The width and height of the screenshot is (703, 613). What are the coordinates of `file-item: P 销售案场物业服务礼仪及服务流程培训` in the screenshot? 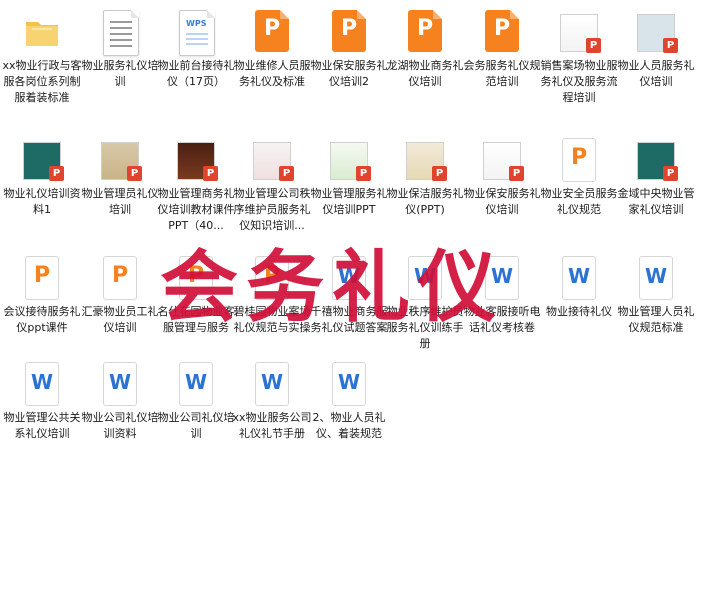 It's located at (579, 55).